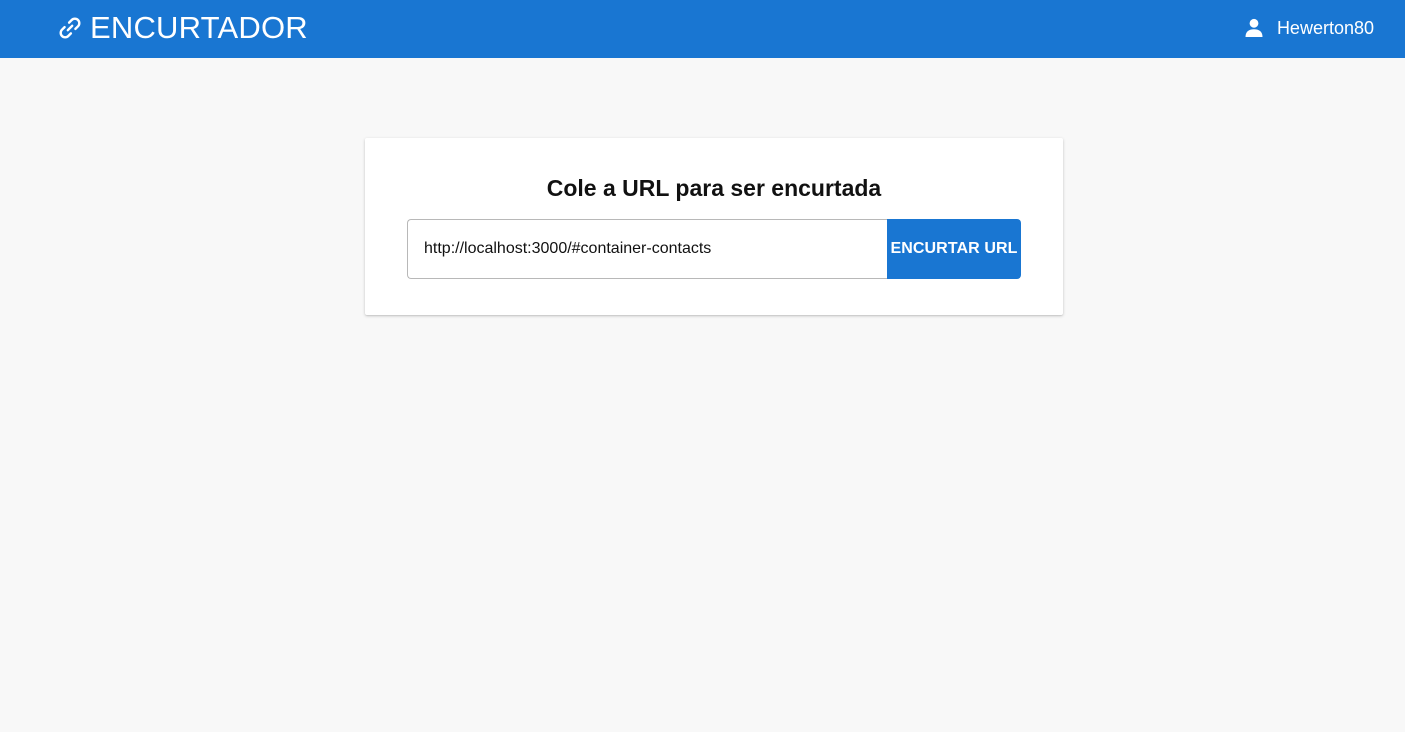 This screenshot has width=1405, height=732. Describe the element at coordinates (714, 188) in the screenshot. I see `card-title: Cole a URL para ser encurtada` at that location.